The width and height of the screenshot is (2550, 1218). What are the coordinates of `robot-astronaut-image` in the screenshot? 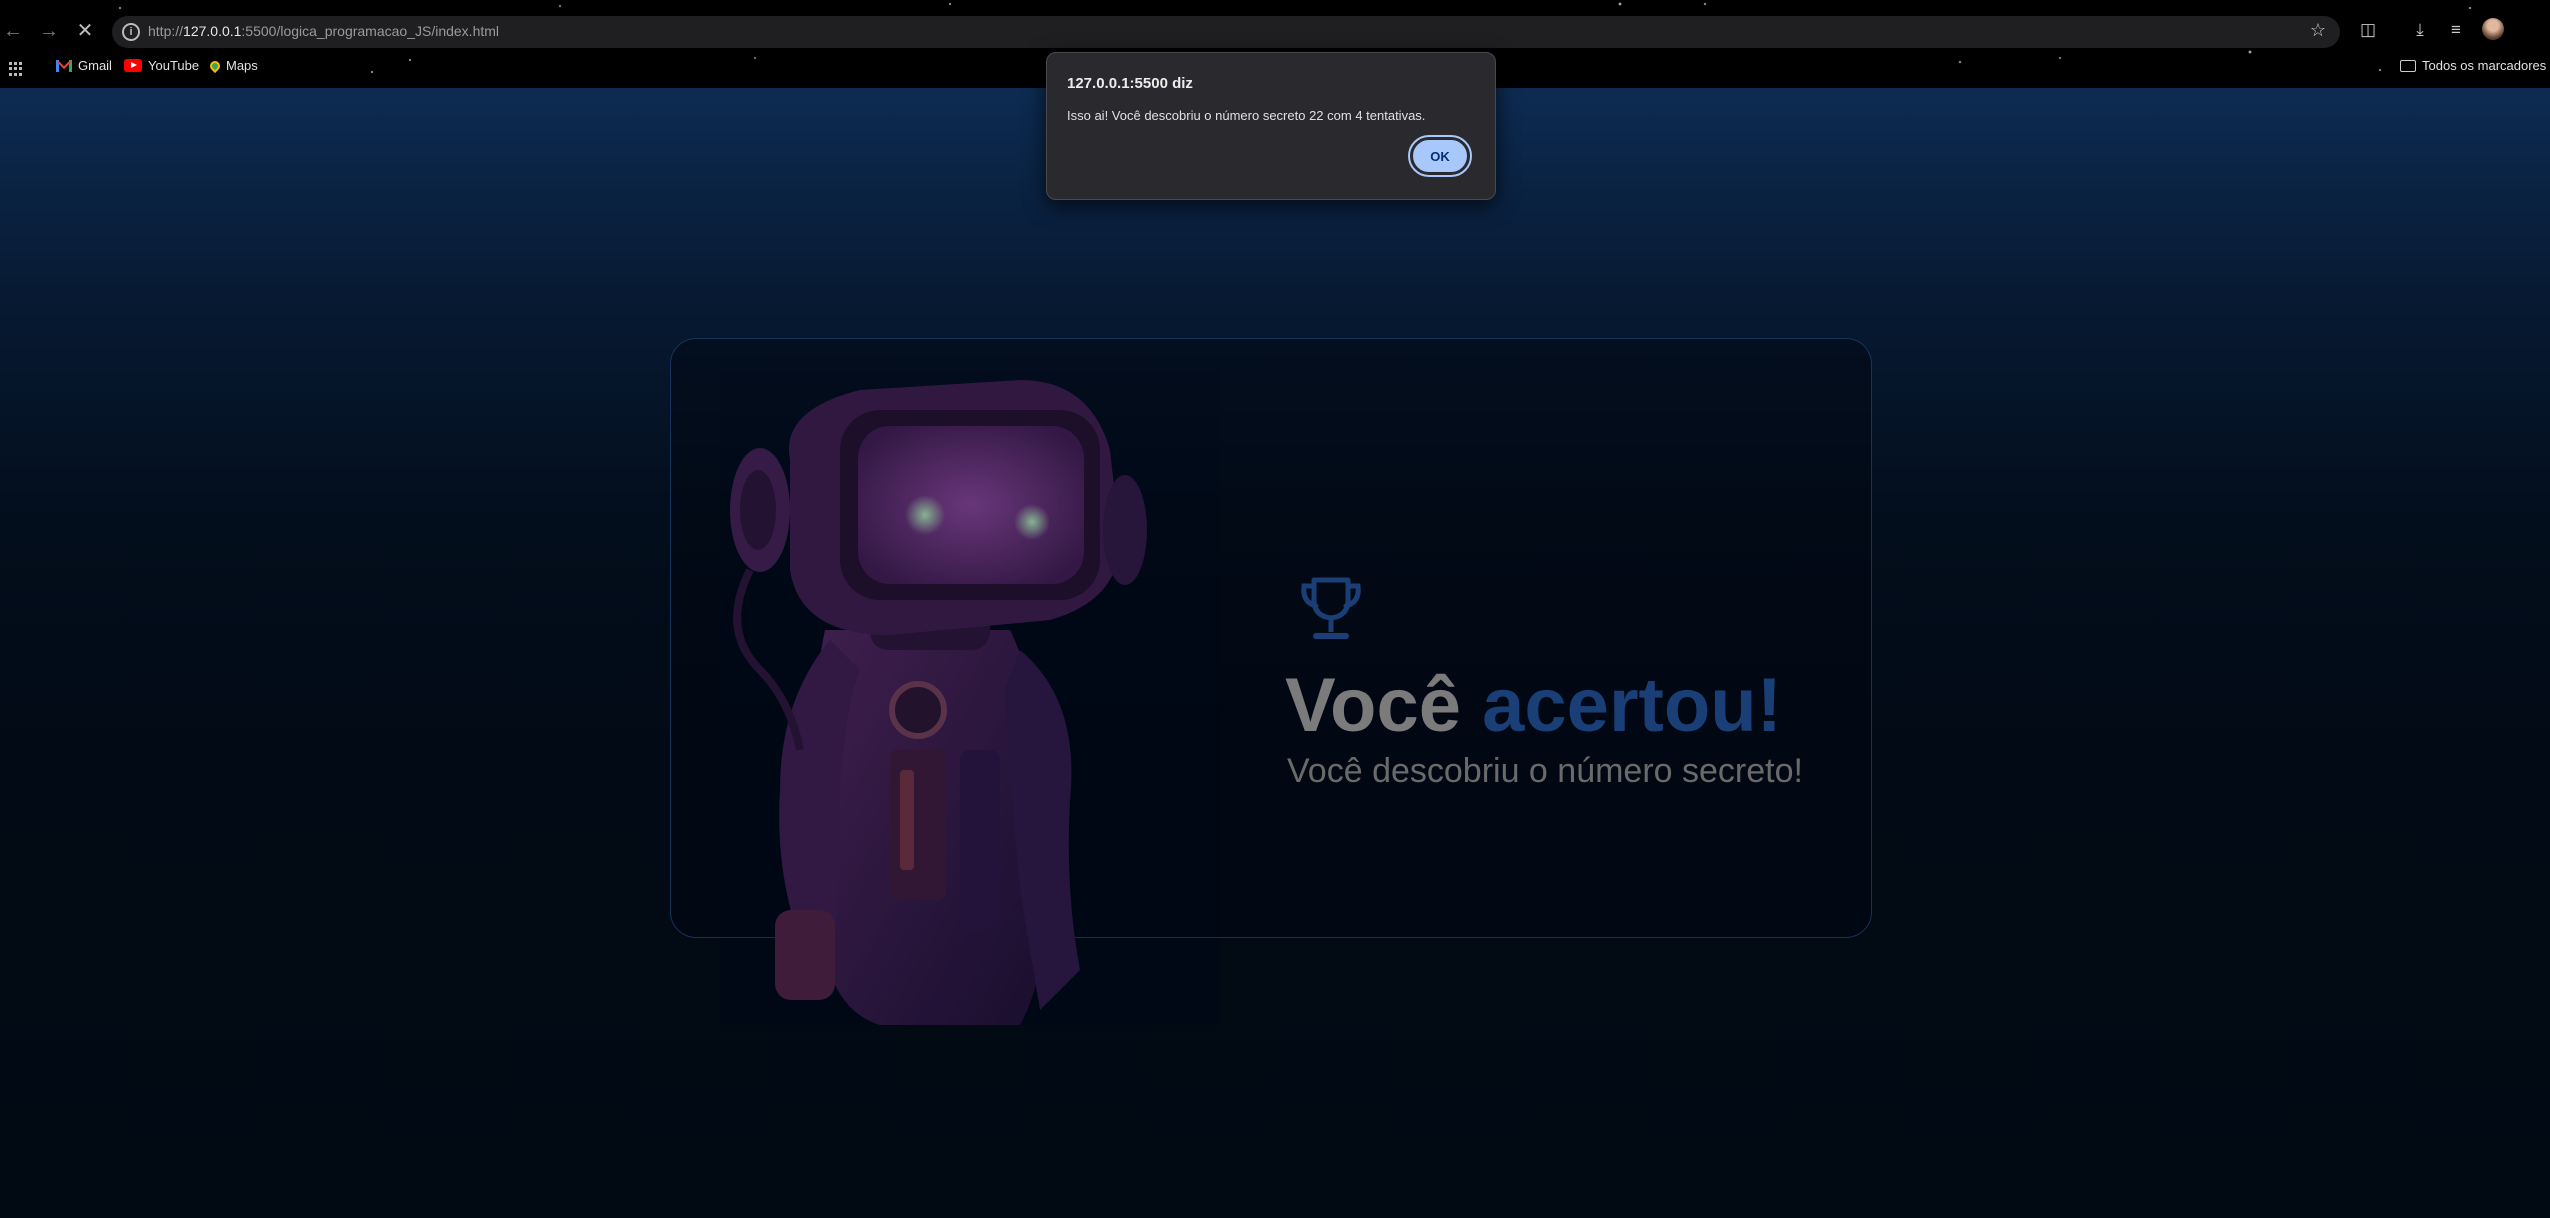 It's located at (970, 697).